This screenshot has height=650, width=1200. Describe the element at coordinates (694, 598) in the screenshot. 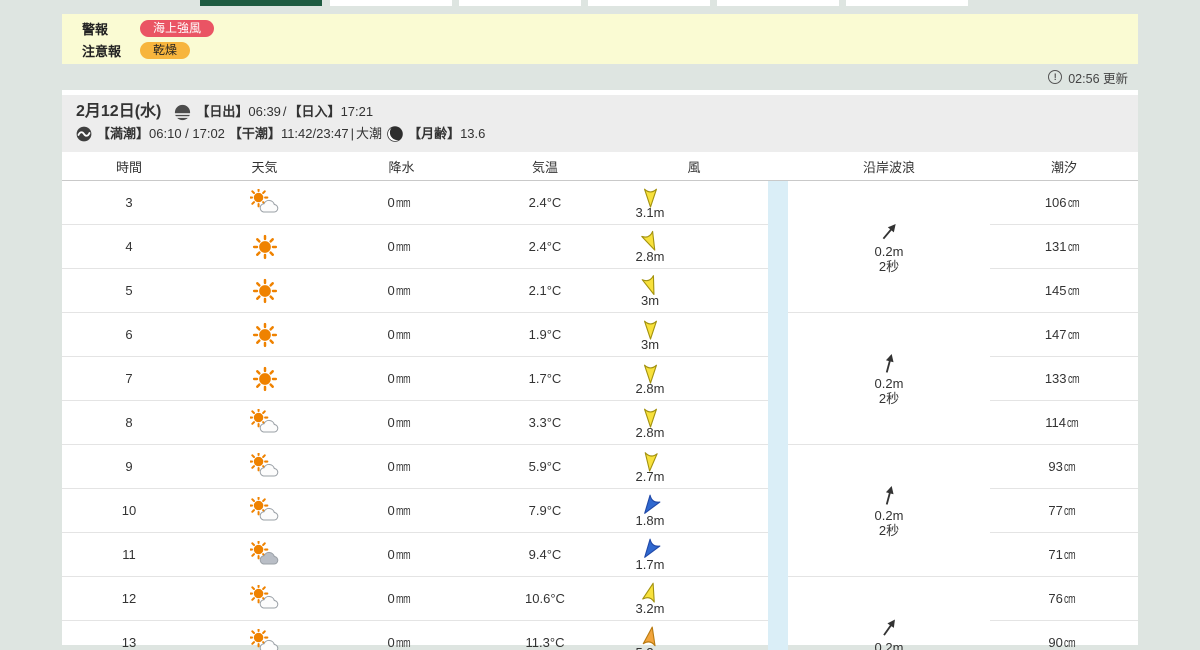

I see `wind-cell: 3.2m` at that location.